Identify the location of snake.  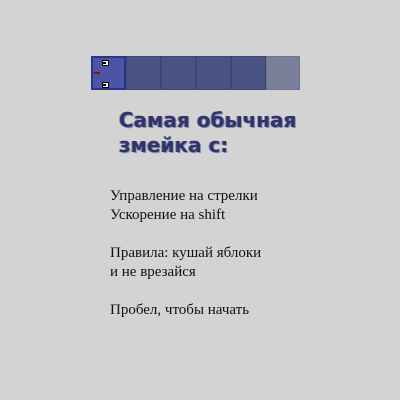
(195, 73).